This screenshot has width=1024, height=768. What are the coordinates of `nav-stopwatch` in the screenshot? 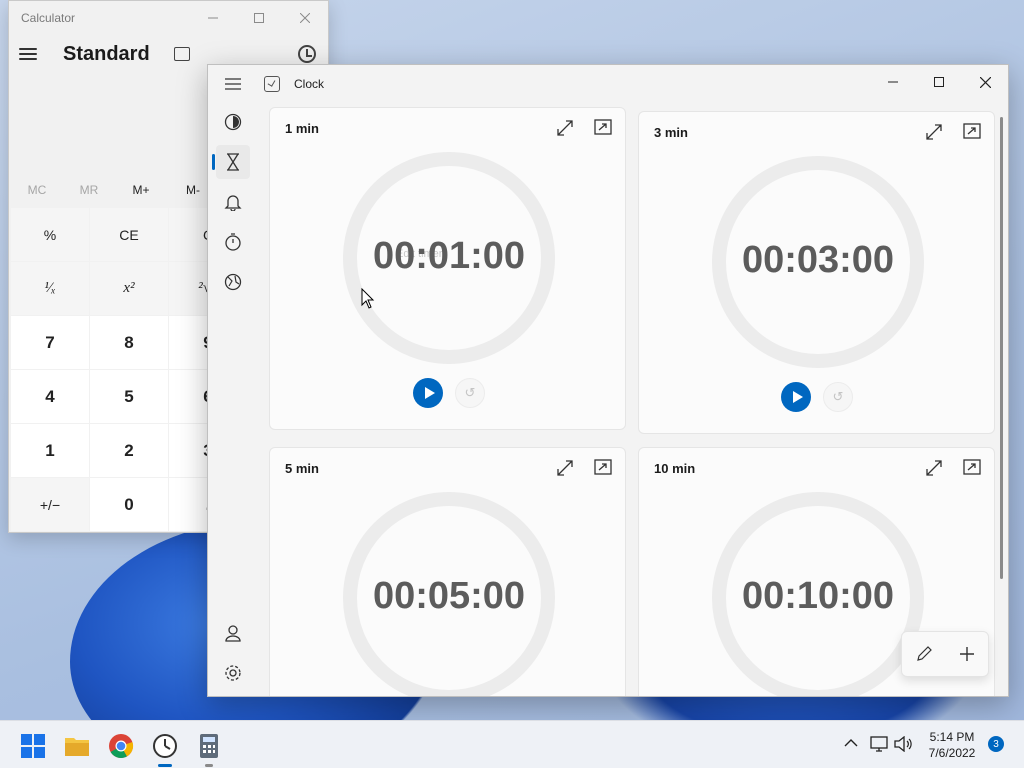 It's located at (233, 242).